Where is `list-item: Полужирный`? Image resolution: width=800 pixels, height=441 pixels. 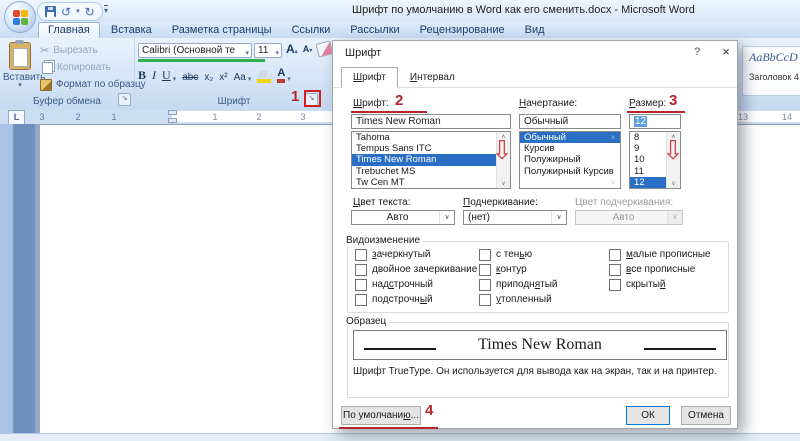
list-item: Полужирный is located at coordinates (570, 159).